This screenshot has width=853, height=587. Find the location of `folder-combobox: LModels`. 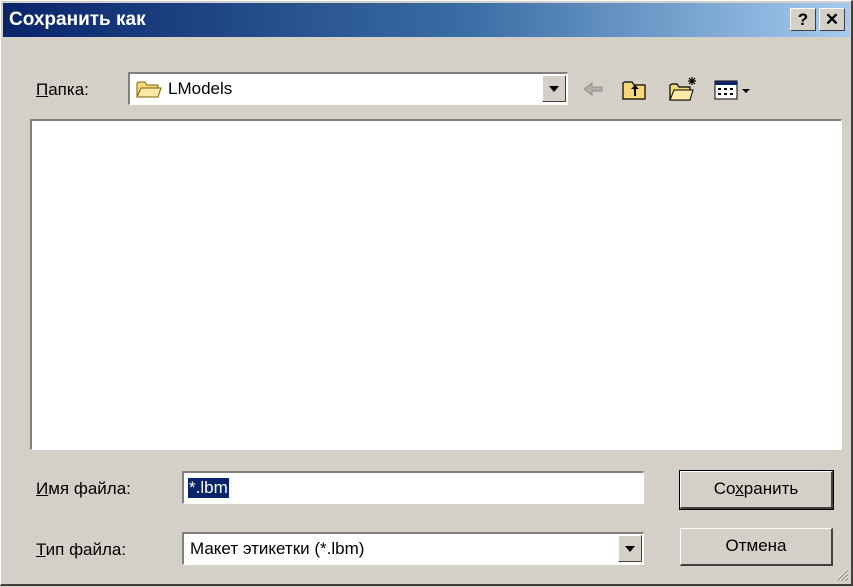

folder-combobox: LModels is located at coordinates (348, 88).